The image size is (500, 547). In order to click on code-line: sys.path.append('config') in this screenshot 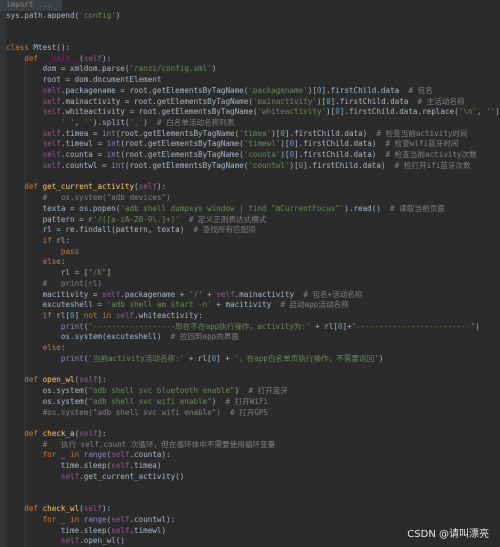, I will do `click(250, 16)`.